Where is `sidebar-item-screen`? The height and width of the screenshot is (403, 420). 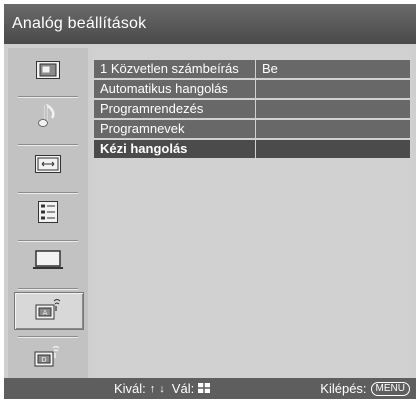
sidebar-item-screen is located at coordinates (48, 166).